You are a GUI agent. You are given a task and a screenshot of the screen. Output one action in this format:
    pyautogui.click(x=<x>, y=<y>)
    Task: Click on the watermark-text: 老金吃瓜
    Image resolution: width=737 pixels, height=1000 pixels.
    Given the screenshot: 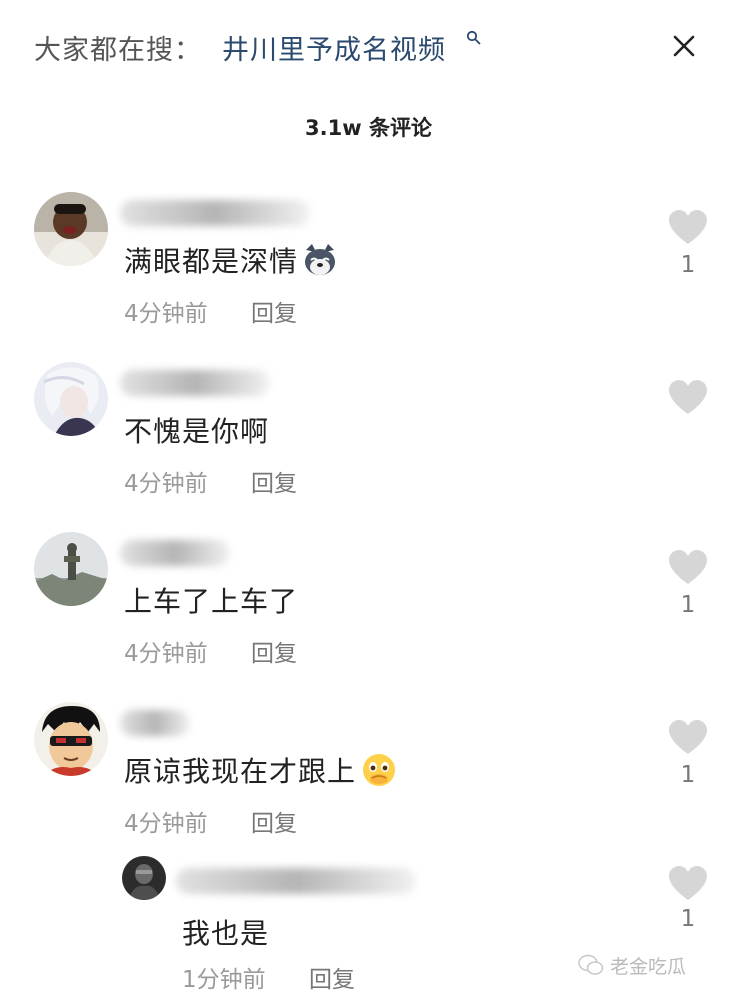 What is the action you would take?
    pyautogui.click(x=648, y=967)
    